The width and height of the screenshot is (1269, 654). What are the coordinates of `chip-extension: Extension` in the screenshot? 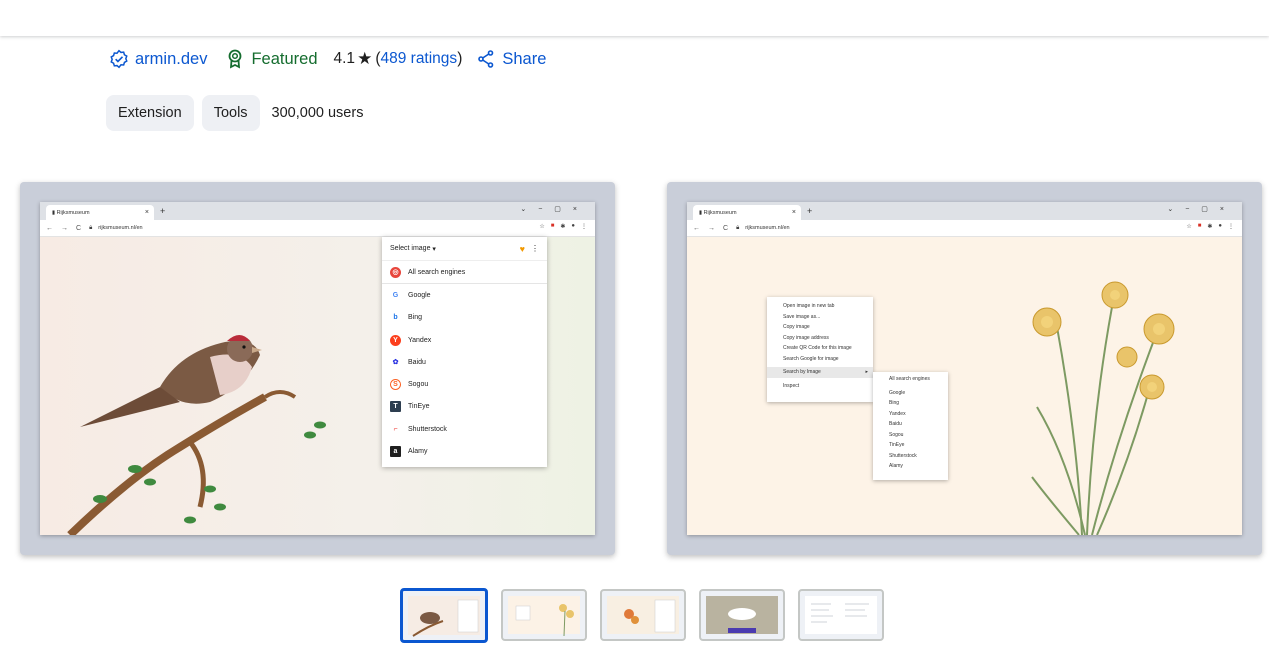 It's located at (150, 113).